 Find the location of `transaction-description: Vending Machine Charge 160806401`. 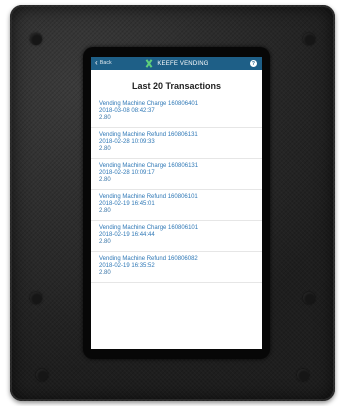

transaction-description: Vending Machine Charge 160806401 is located at coordinates (149, 104).